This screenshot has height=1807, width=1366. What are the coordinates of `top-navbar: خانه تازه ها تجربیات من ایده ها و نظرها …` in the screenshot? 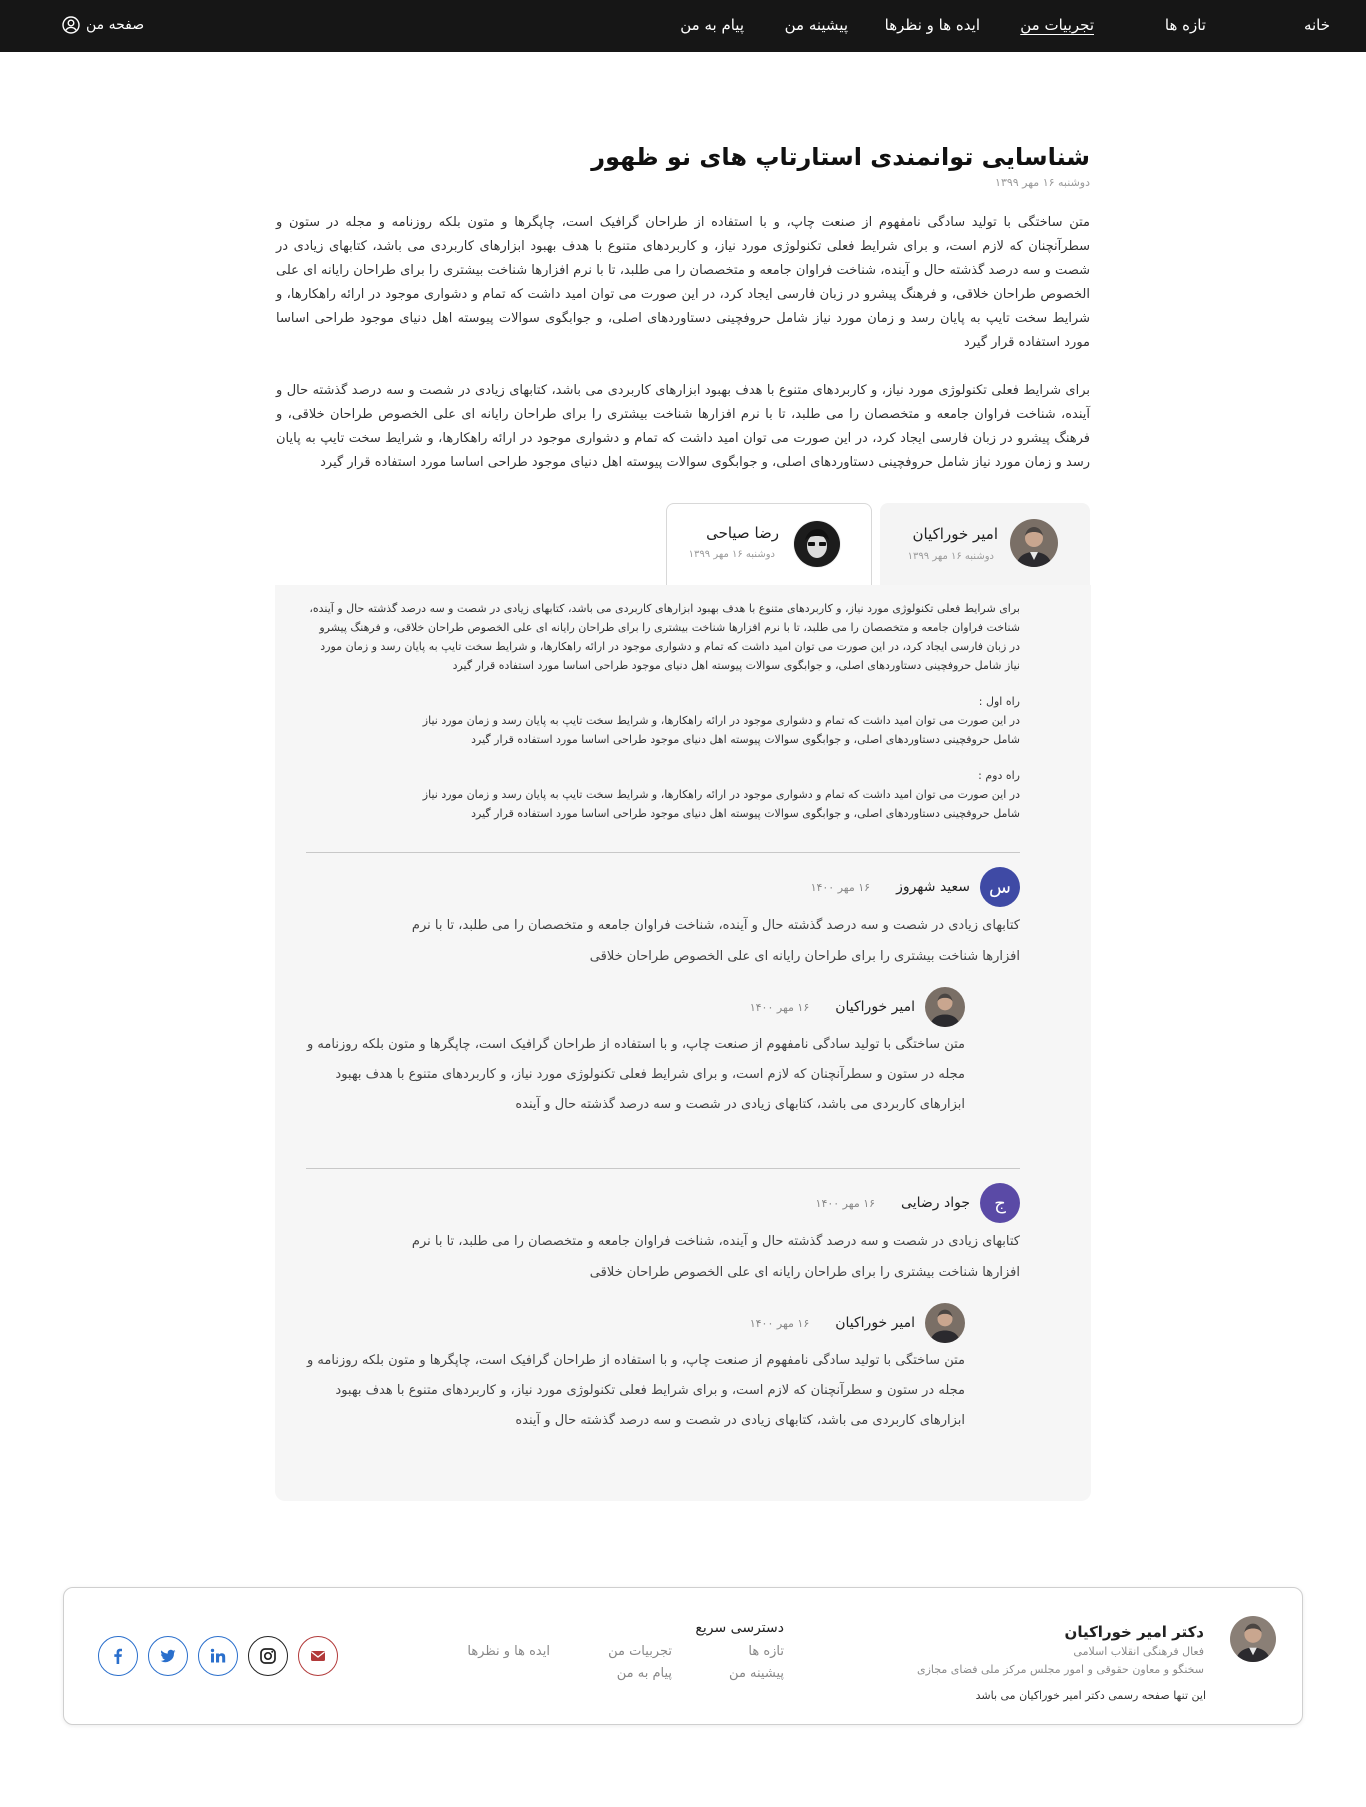 It's located at (683, 26).